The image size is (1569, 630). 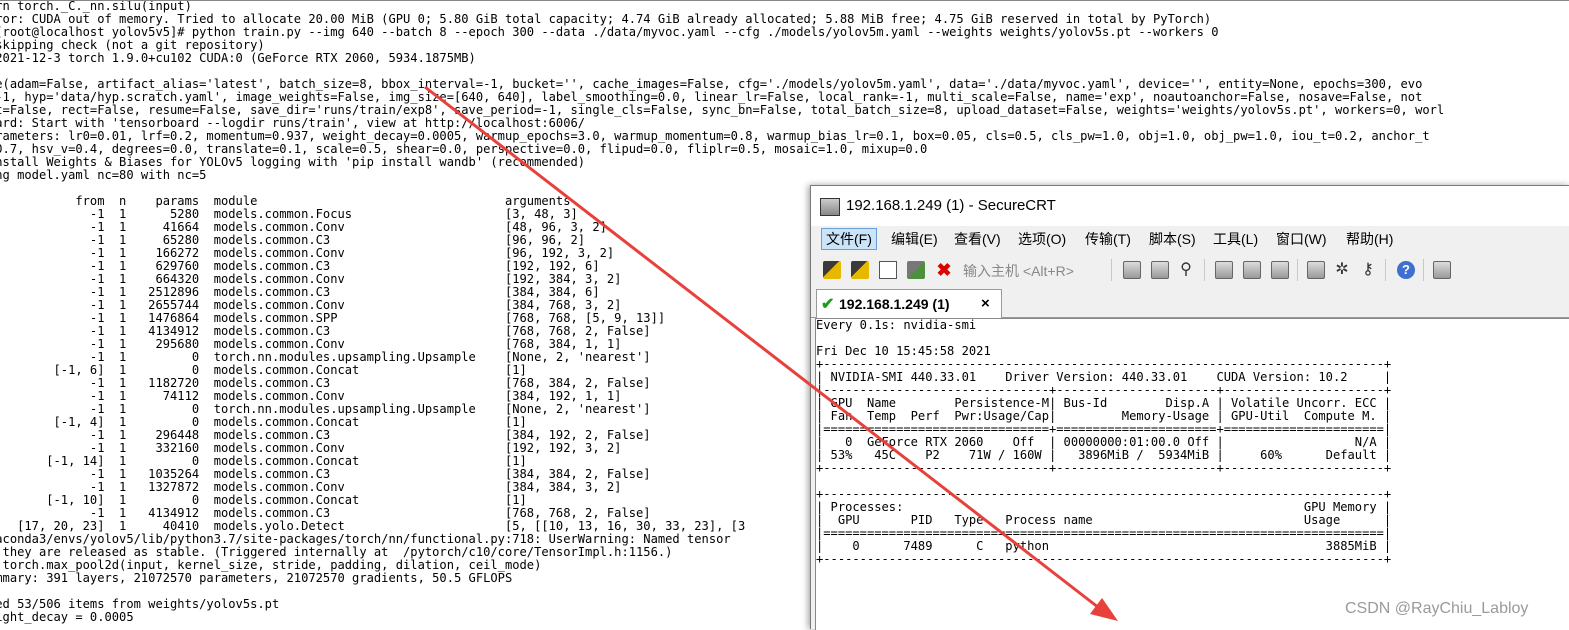 What do you see at coordinates (1342, 270) in the screenshot?
I see `global-options-icon: ✲` at bounding box center [1342, 270].